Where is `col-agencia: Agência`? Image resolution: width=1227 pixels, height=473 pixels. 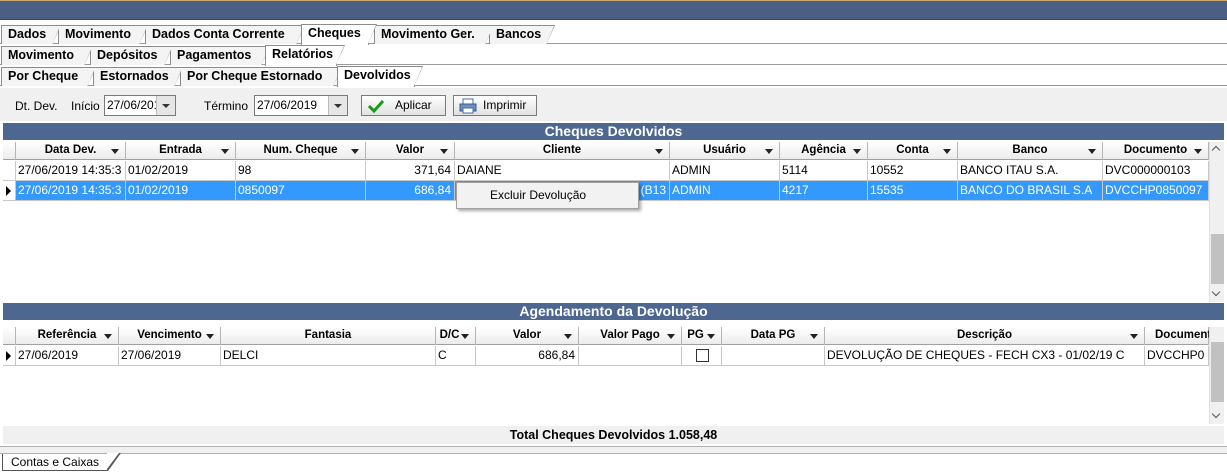 col-agencia: Agência is located at coordinates (824, 151).